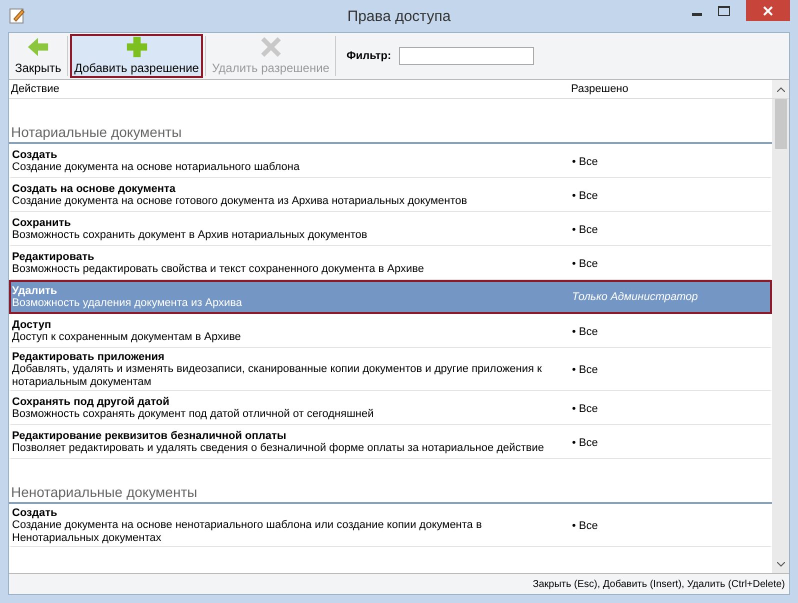 This screenshot has height=603, width=798. What do you see at coordinates (270, 47) in the screenshot?
I see `cross-icon` at bounding box center [270, 47].